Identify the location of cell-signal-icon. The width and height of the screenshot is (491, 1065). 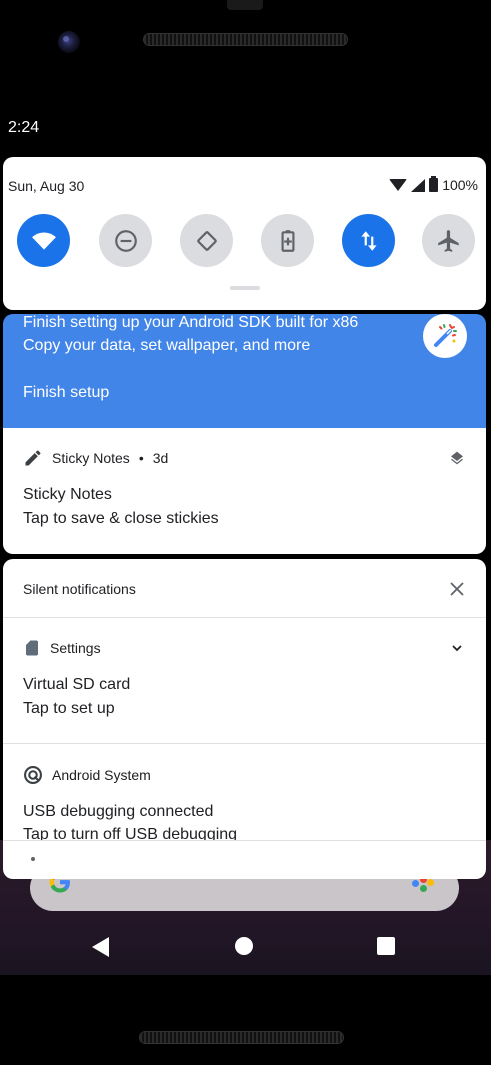
(418, 185).